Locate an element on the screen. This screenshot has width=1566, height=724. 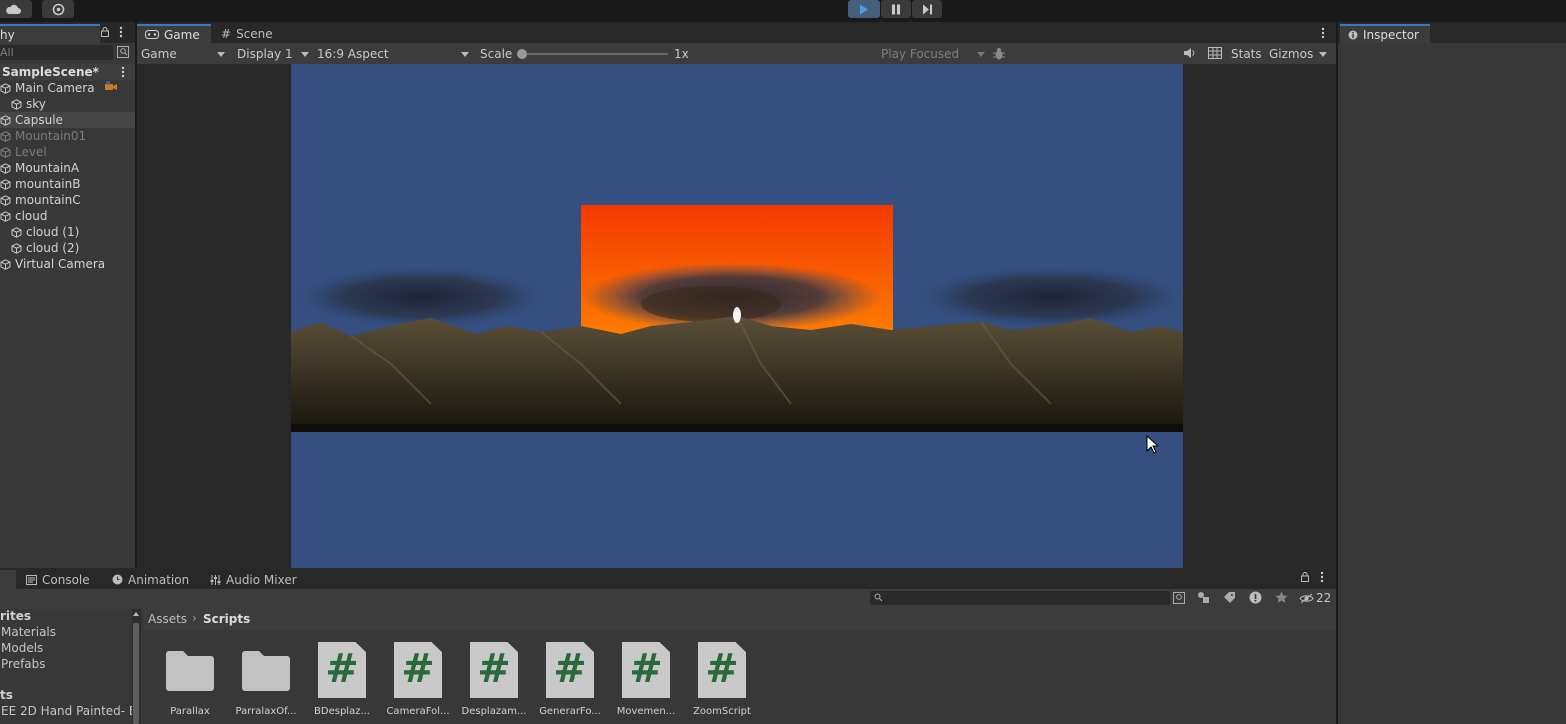
folder-tree-scrollbar is located at coordinates (136, 666).